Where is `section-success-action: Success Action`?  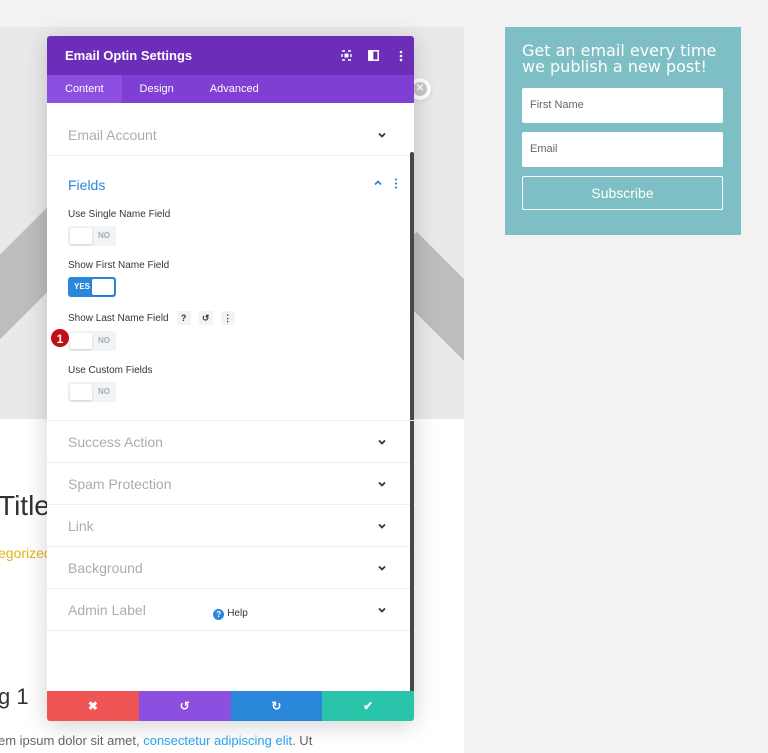 section-success-action: Success Action is located at coordinates (230, 442).